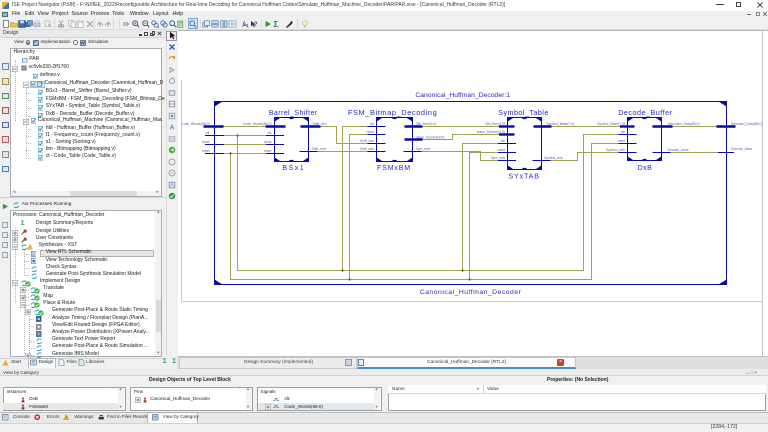 The image size is (768, 432). Describe the element at coordinates (392, 112) in the screenshot. I see `svg-text: FSM_Bitmap_Decoding` at that location.